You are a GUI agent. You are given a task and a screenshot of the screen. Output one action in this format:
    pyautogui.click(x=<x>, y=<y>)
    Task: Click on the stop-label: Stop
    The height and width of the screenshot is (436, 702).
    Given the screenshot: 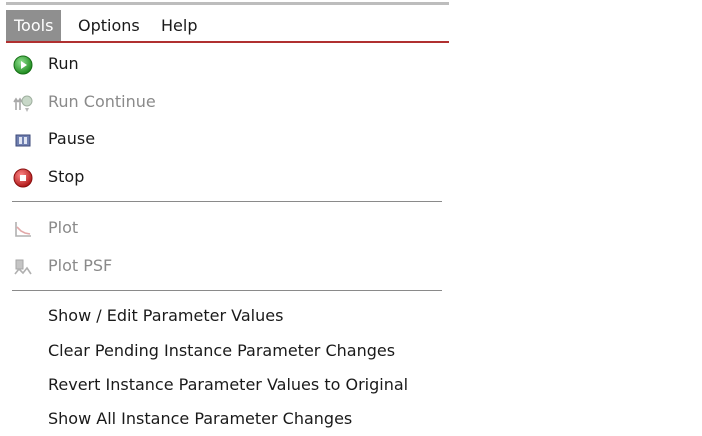 What is the action you would take?
    pyautogui.click(x=66, y=176)
    